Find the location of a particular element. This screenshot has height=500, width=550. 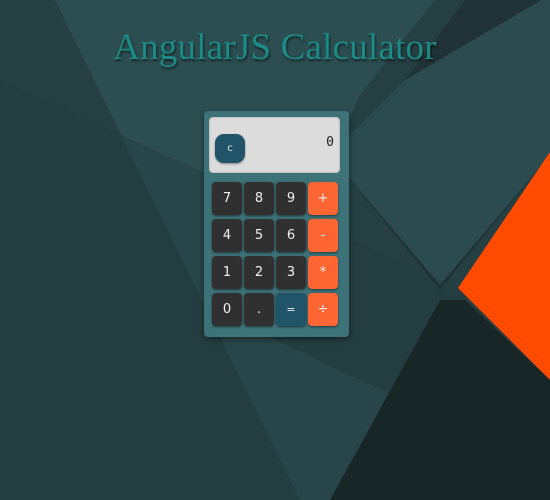

key-3-button: 3 is located at coordinates (291, 272).